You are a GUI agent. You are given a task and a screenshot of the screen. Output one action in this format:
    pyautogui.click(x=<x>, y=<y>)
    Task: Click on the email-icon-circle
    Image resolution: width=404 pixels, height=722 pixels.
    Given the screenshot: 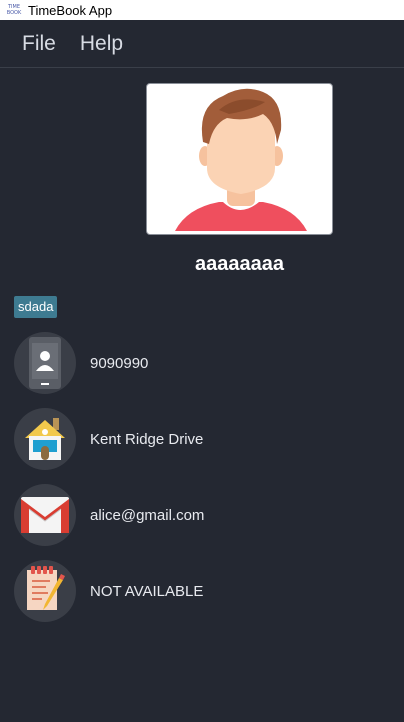 What is the action you would take?
    pyautogui.click(x=45, y=515)
    